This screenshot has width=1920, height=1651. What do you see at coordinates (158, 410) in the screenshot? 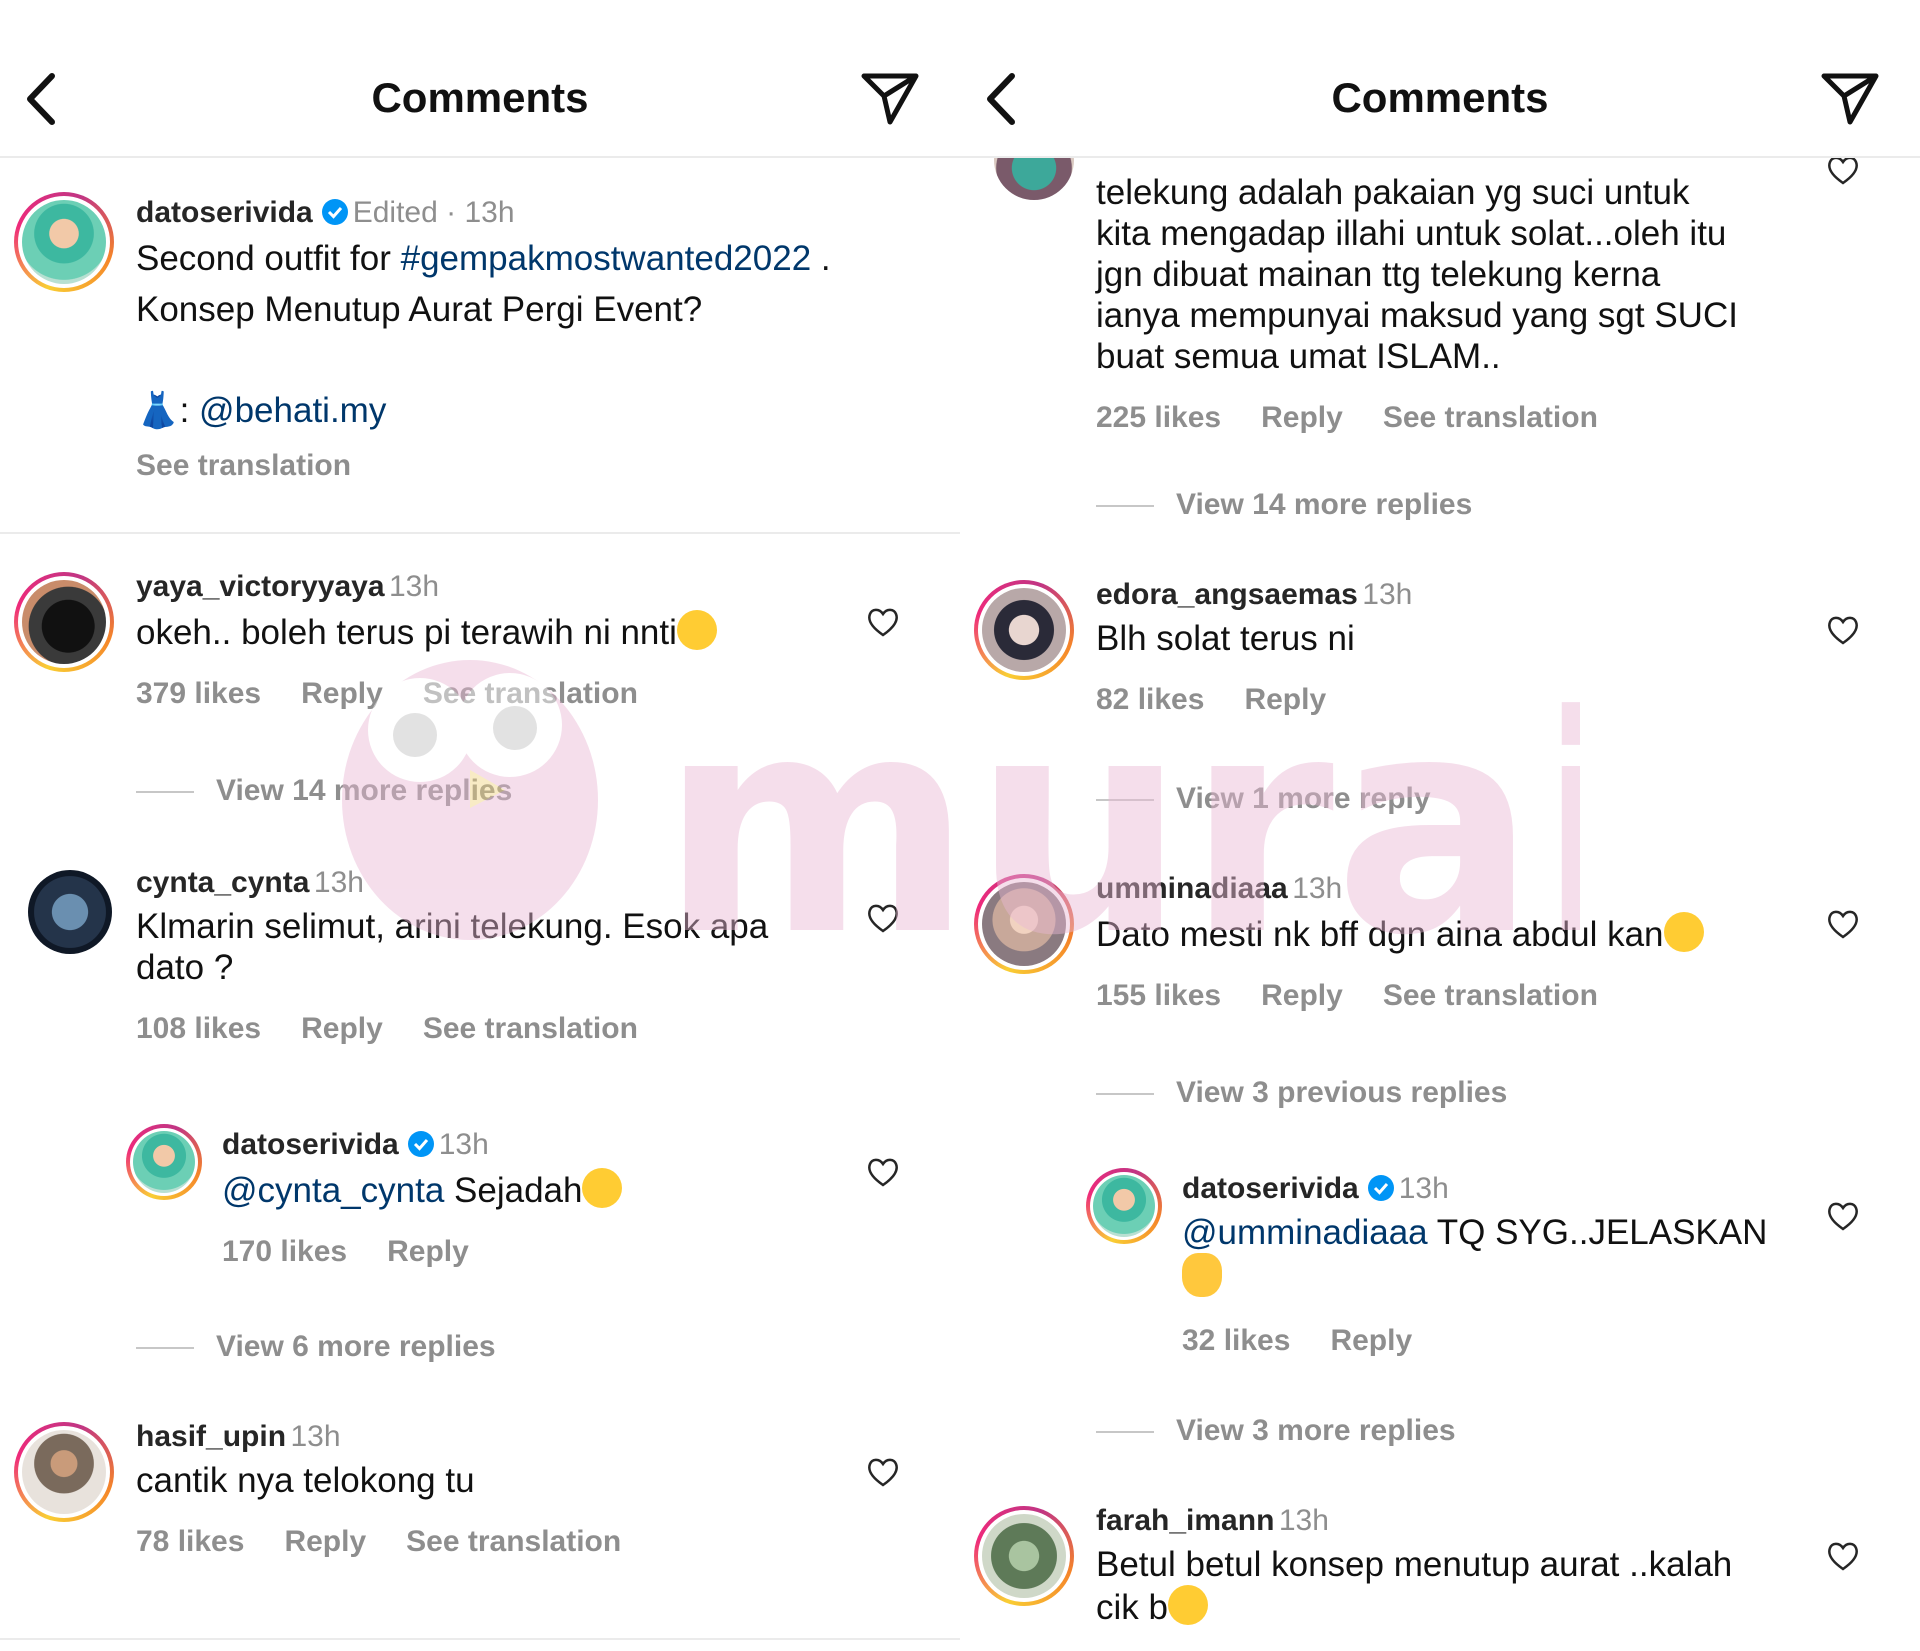
I see `dress-icon: 👗` at bounding box center [158, 410].